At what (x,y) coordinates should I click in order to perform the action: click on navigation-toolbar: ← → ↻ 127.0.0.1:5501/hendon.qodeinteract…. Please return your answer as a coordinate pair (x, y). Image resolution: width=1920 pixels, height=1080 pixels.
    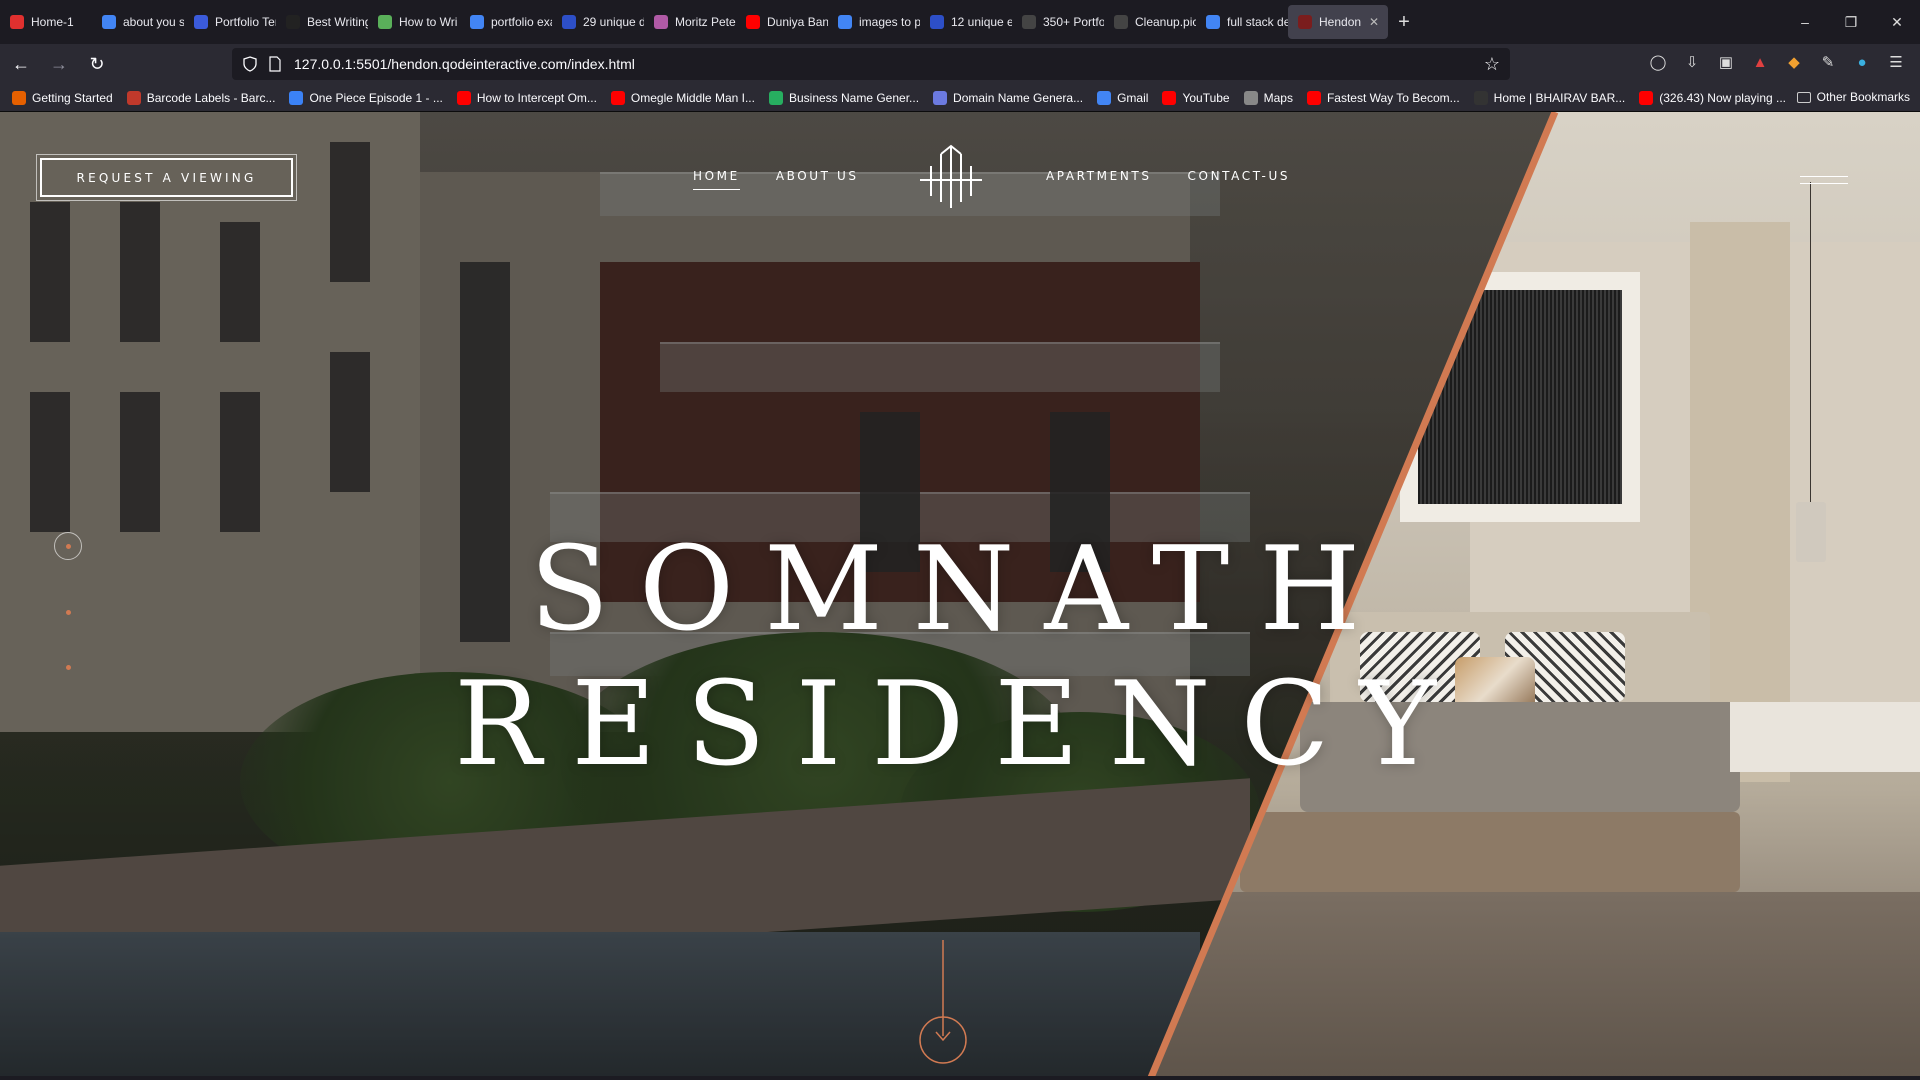
    Looking at the image, I should click on (960, 64).